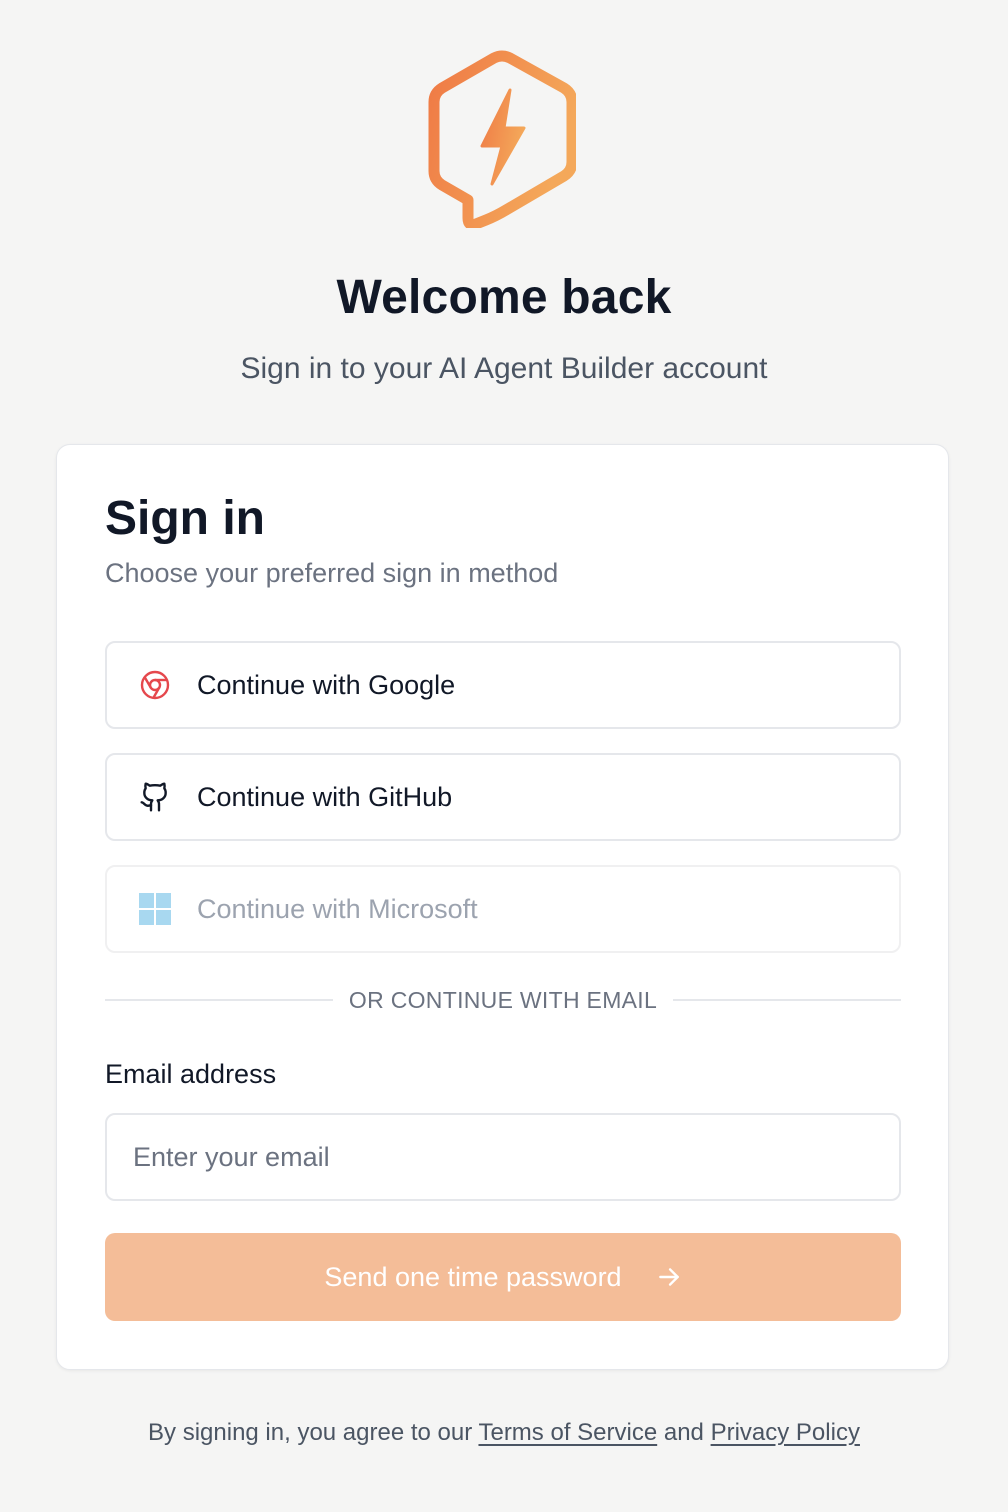 This screenshot has height=1512, width=1008. I want to click on windows-icon, so click(155, 909).